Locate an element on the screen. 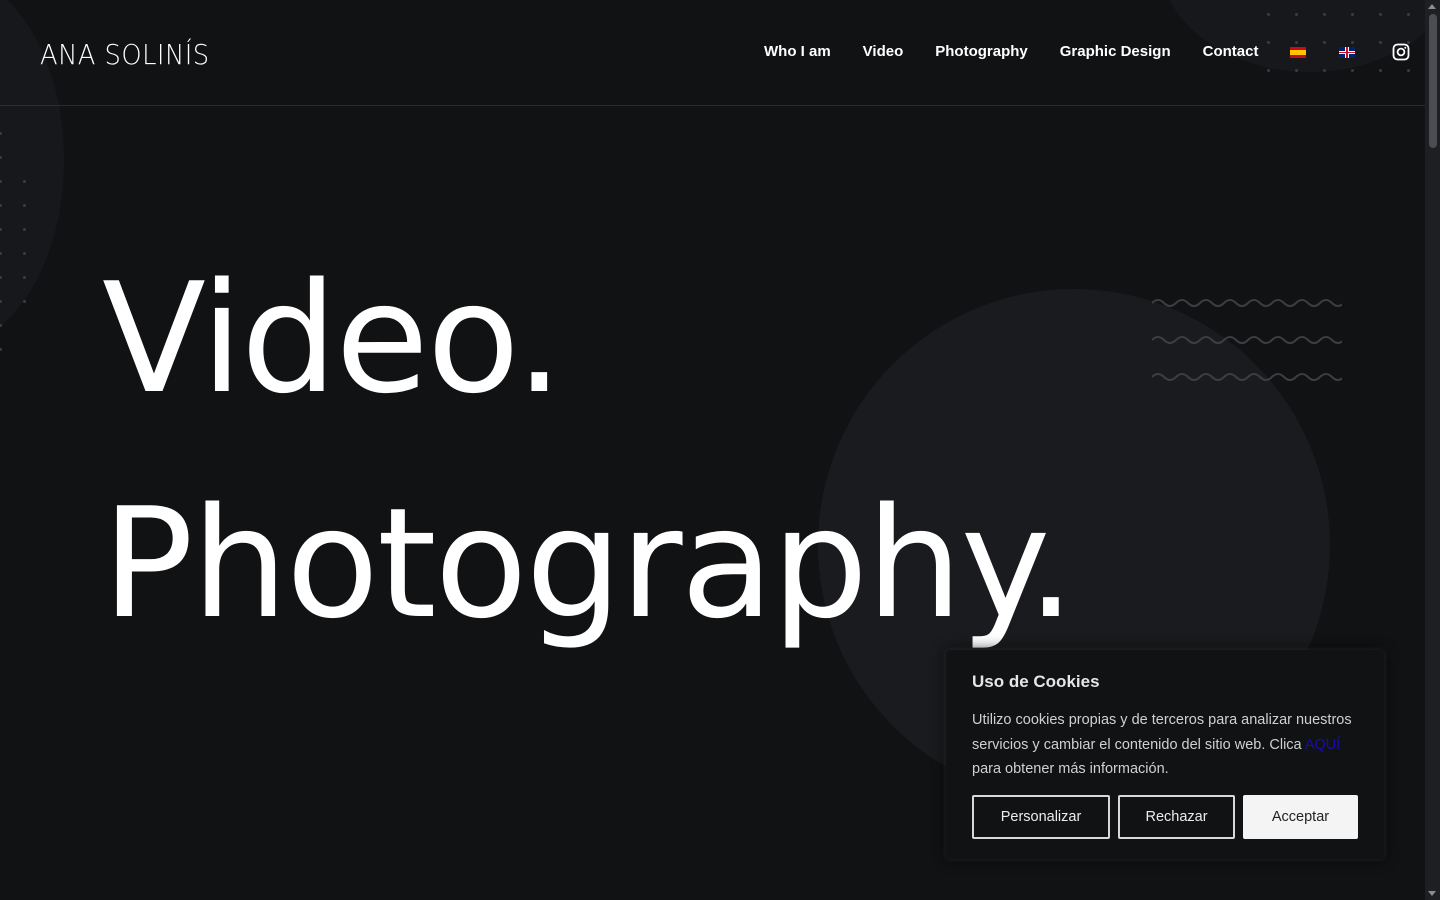 This screenshot has width=1440, height=900. cookie-text-outro: para obtener más información. is located at coordinates (1070, 769).